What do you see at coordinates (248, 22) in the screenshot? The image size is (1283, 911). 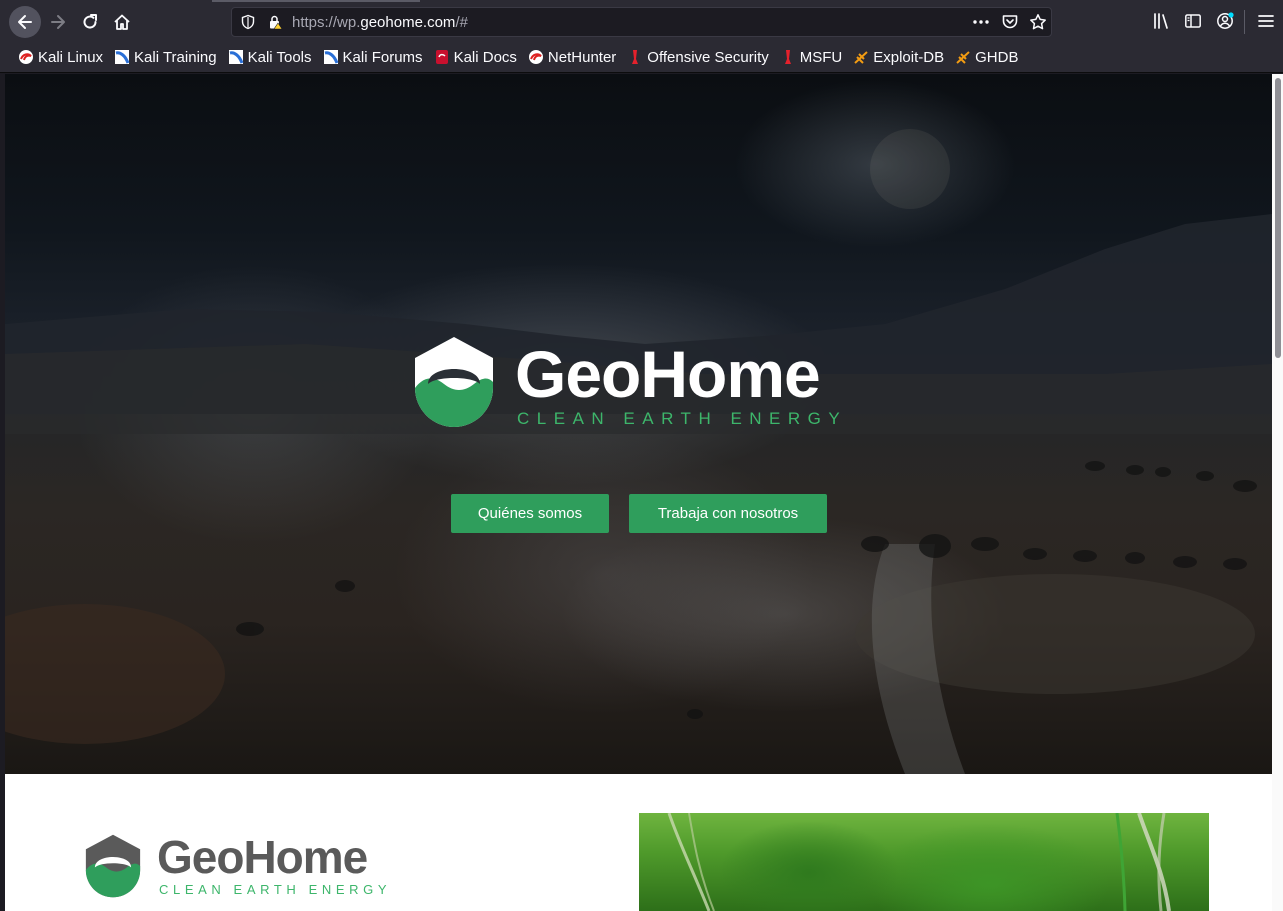 I see `tracking-shield-icon` at bounding box center [248, 22].